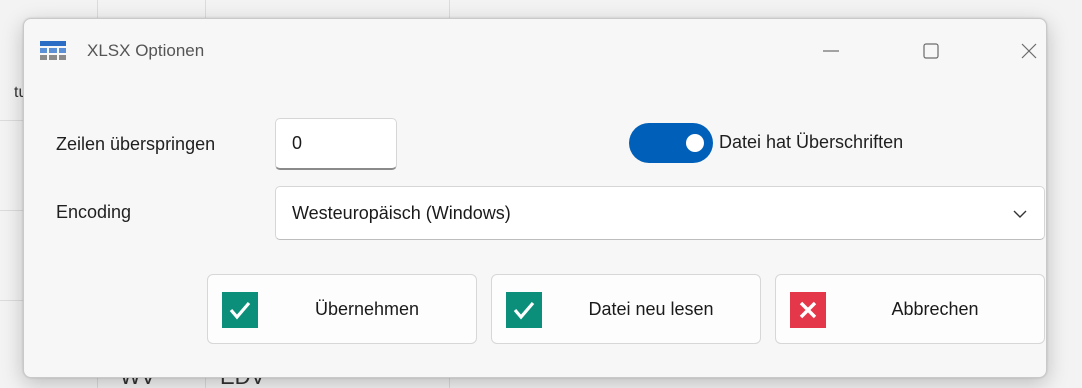 The width and height of the screenshot is (1082, 388). What do you see at coordinates (367, 309) in the screenshot?
I see `apply-button-label: Übernehmen` at bounding box center [367, 309].